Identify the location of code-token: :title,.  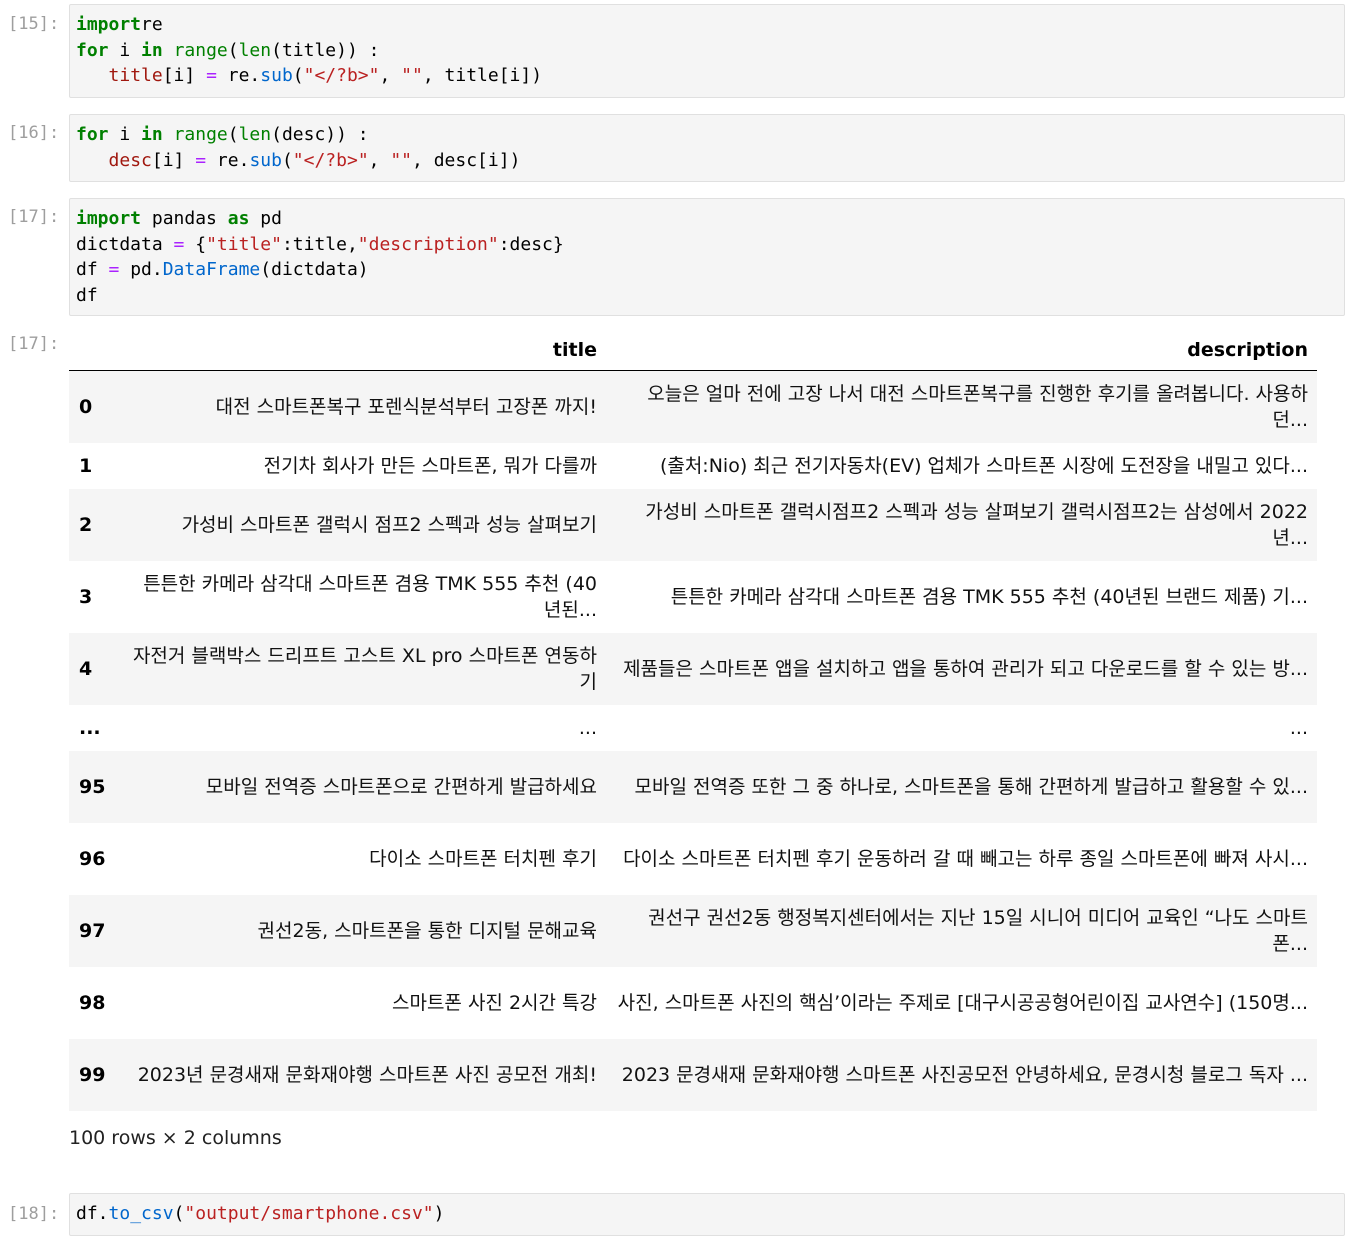
(319, 244).